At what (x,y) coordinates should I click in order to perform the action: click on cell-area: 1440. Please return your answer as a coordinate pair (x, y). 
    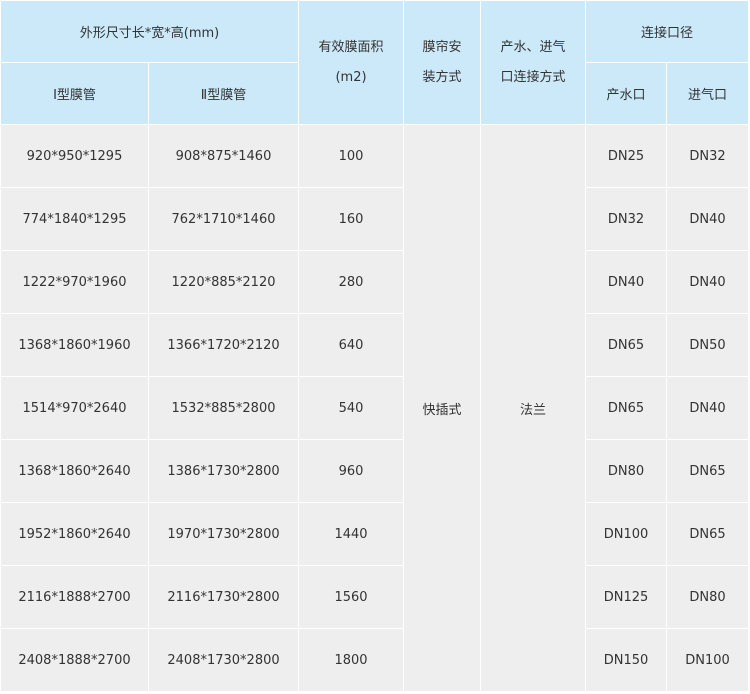
    Looking at the image, I should click on (351, 534).